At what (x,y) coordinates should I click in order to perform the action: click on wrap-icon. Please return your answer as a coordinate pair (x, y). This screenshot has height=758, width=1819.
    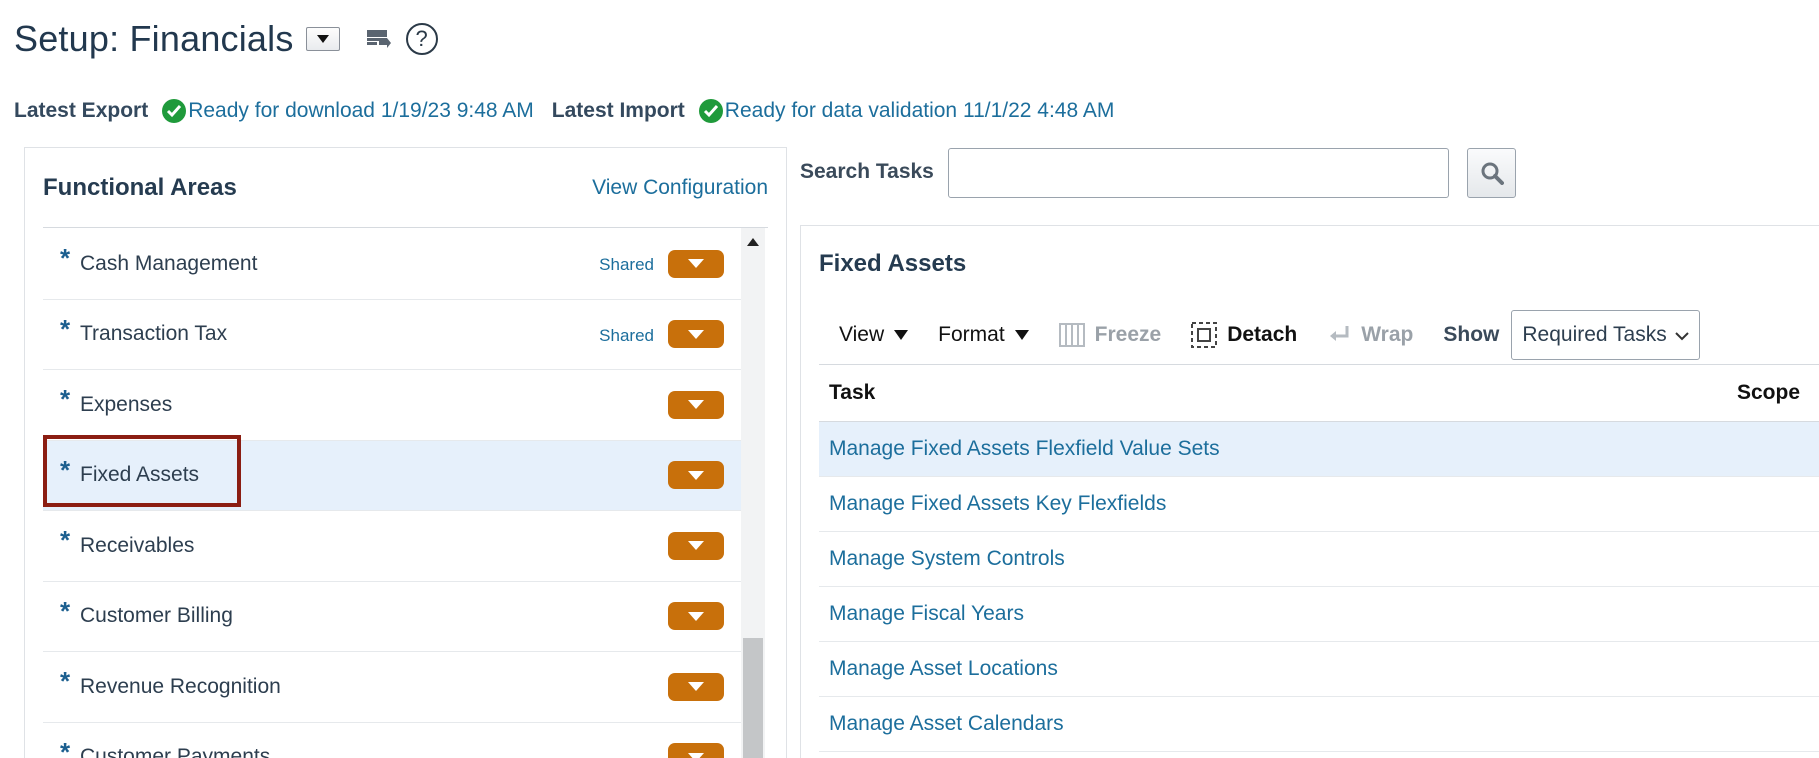
    Looking at the image, I should click on (1339, 335).